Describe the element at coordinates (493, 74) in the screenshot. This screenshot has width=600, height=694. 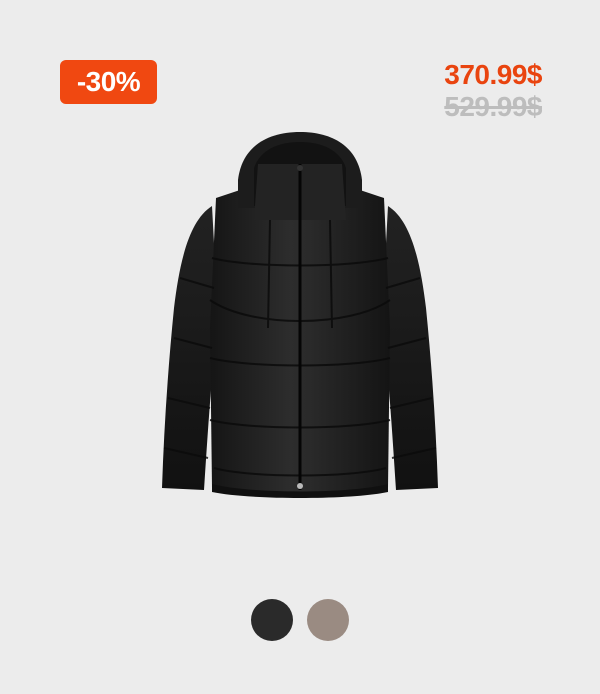
I see `current-price: 370.99$` at that location.